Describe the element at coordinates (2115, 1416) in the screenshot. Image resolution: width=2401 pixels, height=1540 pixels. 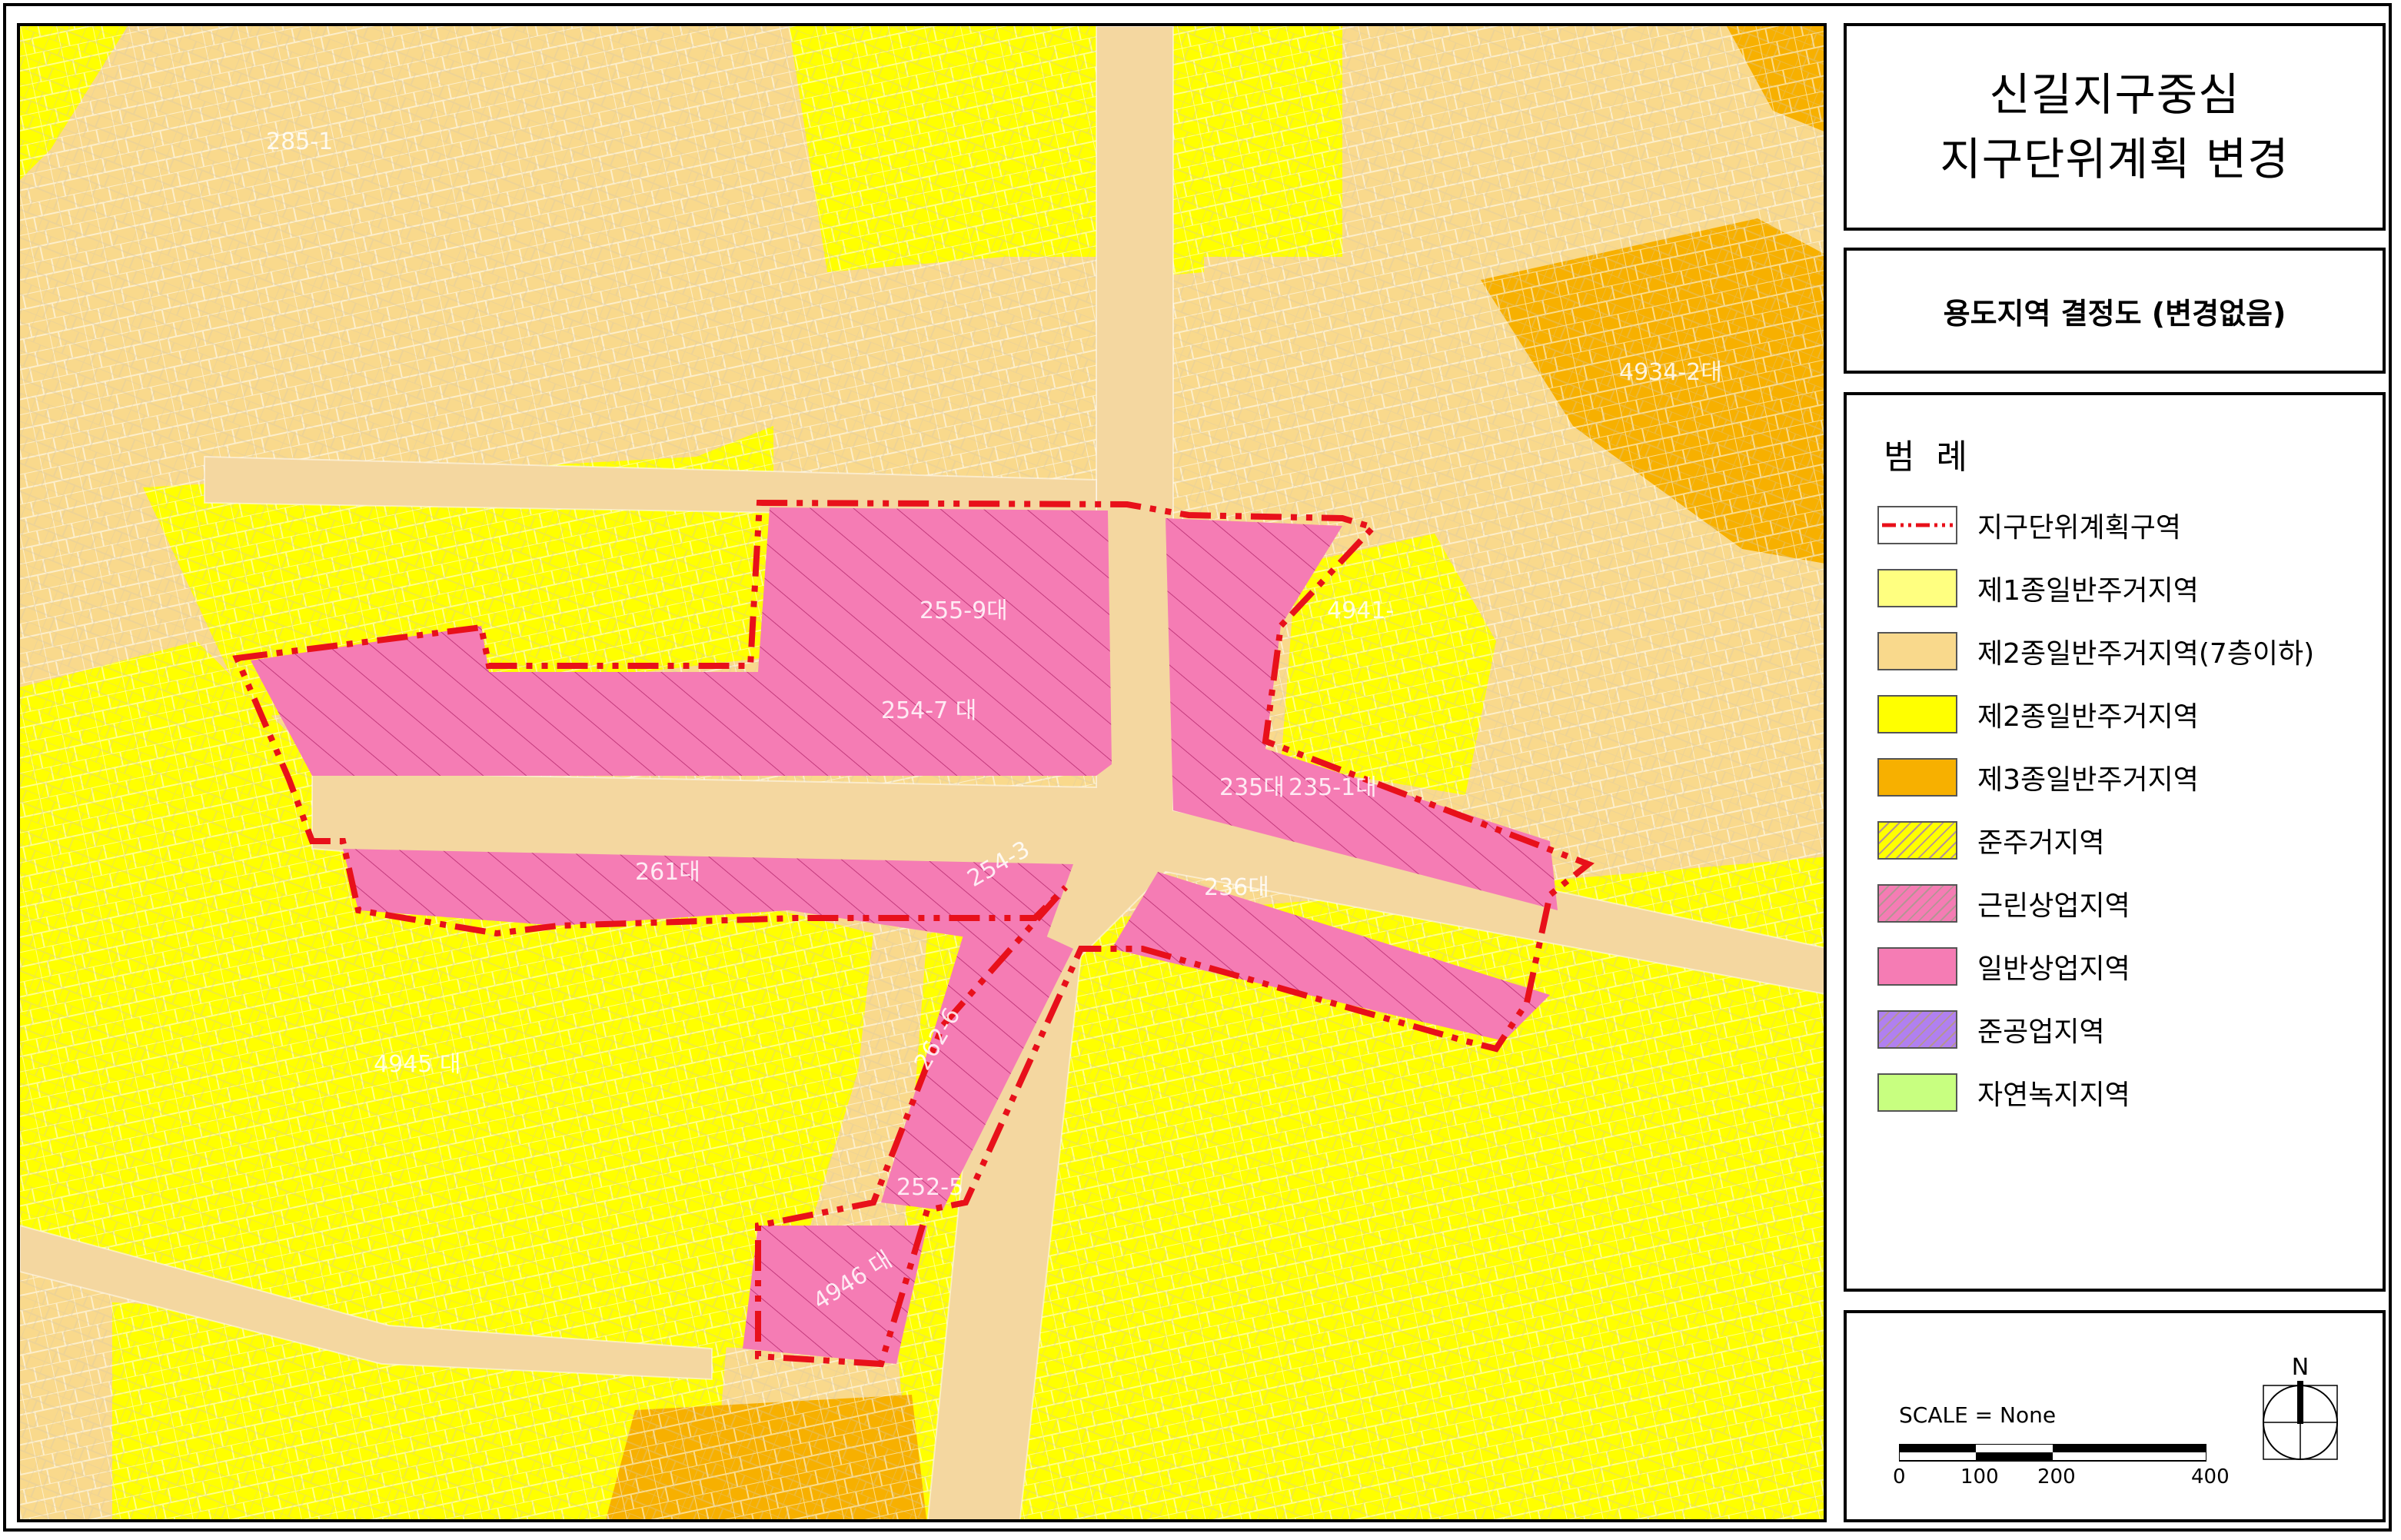
I see `scale-box: SCALE = None 0 100 200 400 N` at that location.